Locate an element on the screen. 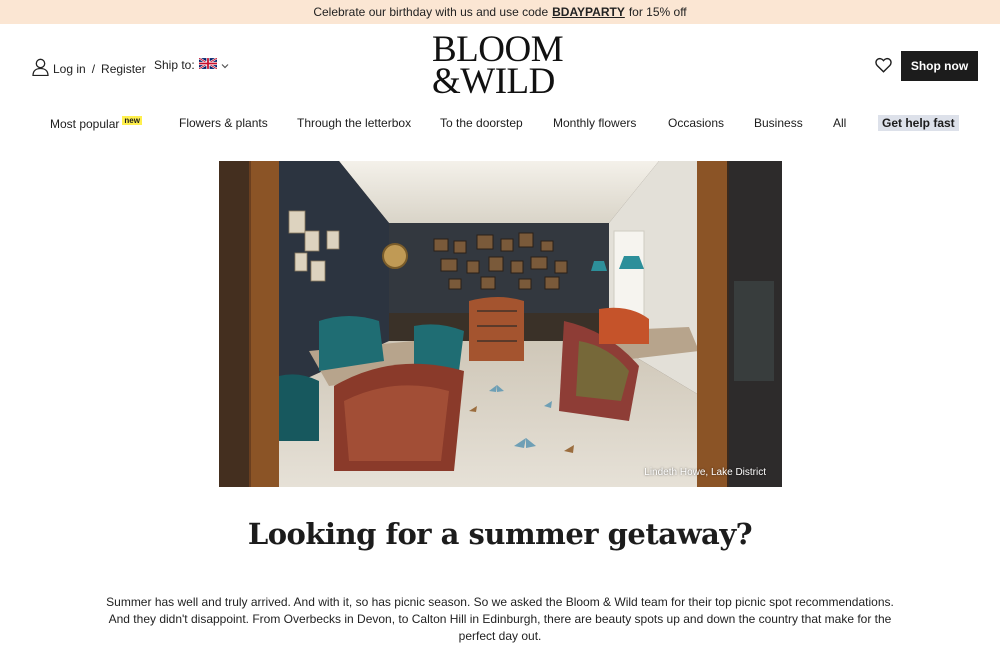  nav-item-most-popular: Most popular new is located at coordinates (96, 123).